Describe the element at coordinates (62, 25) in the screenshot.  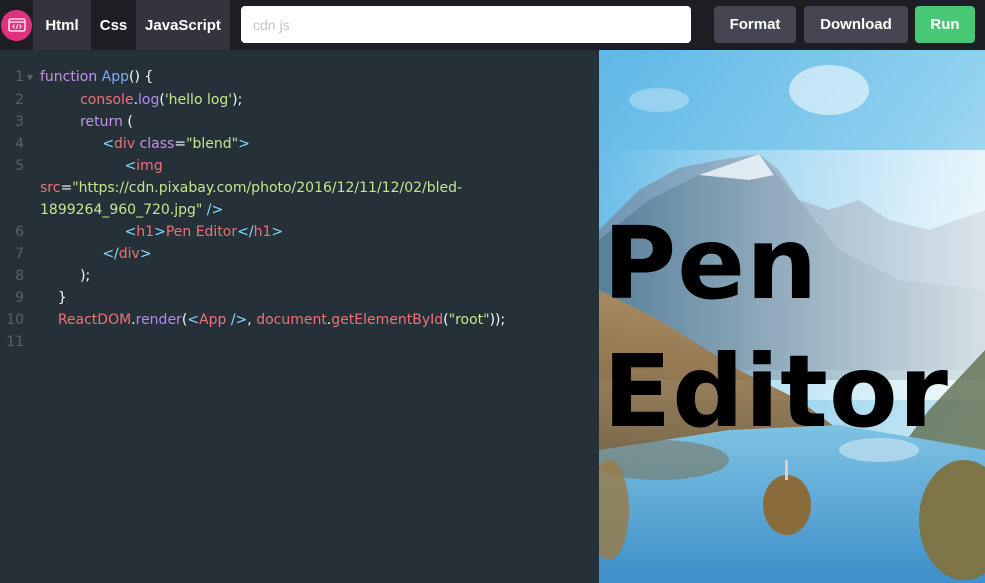
I see `tab-html: Html` at that location.